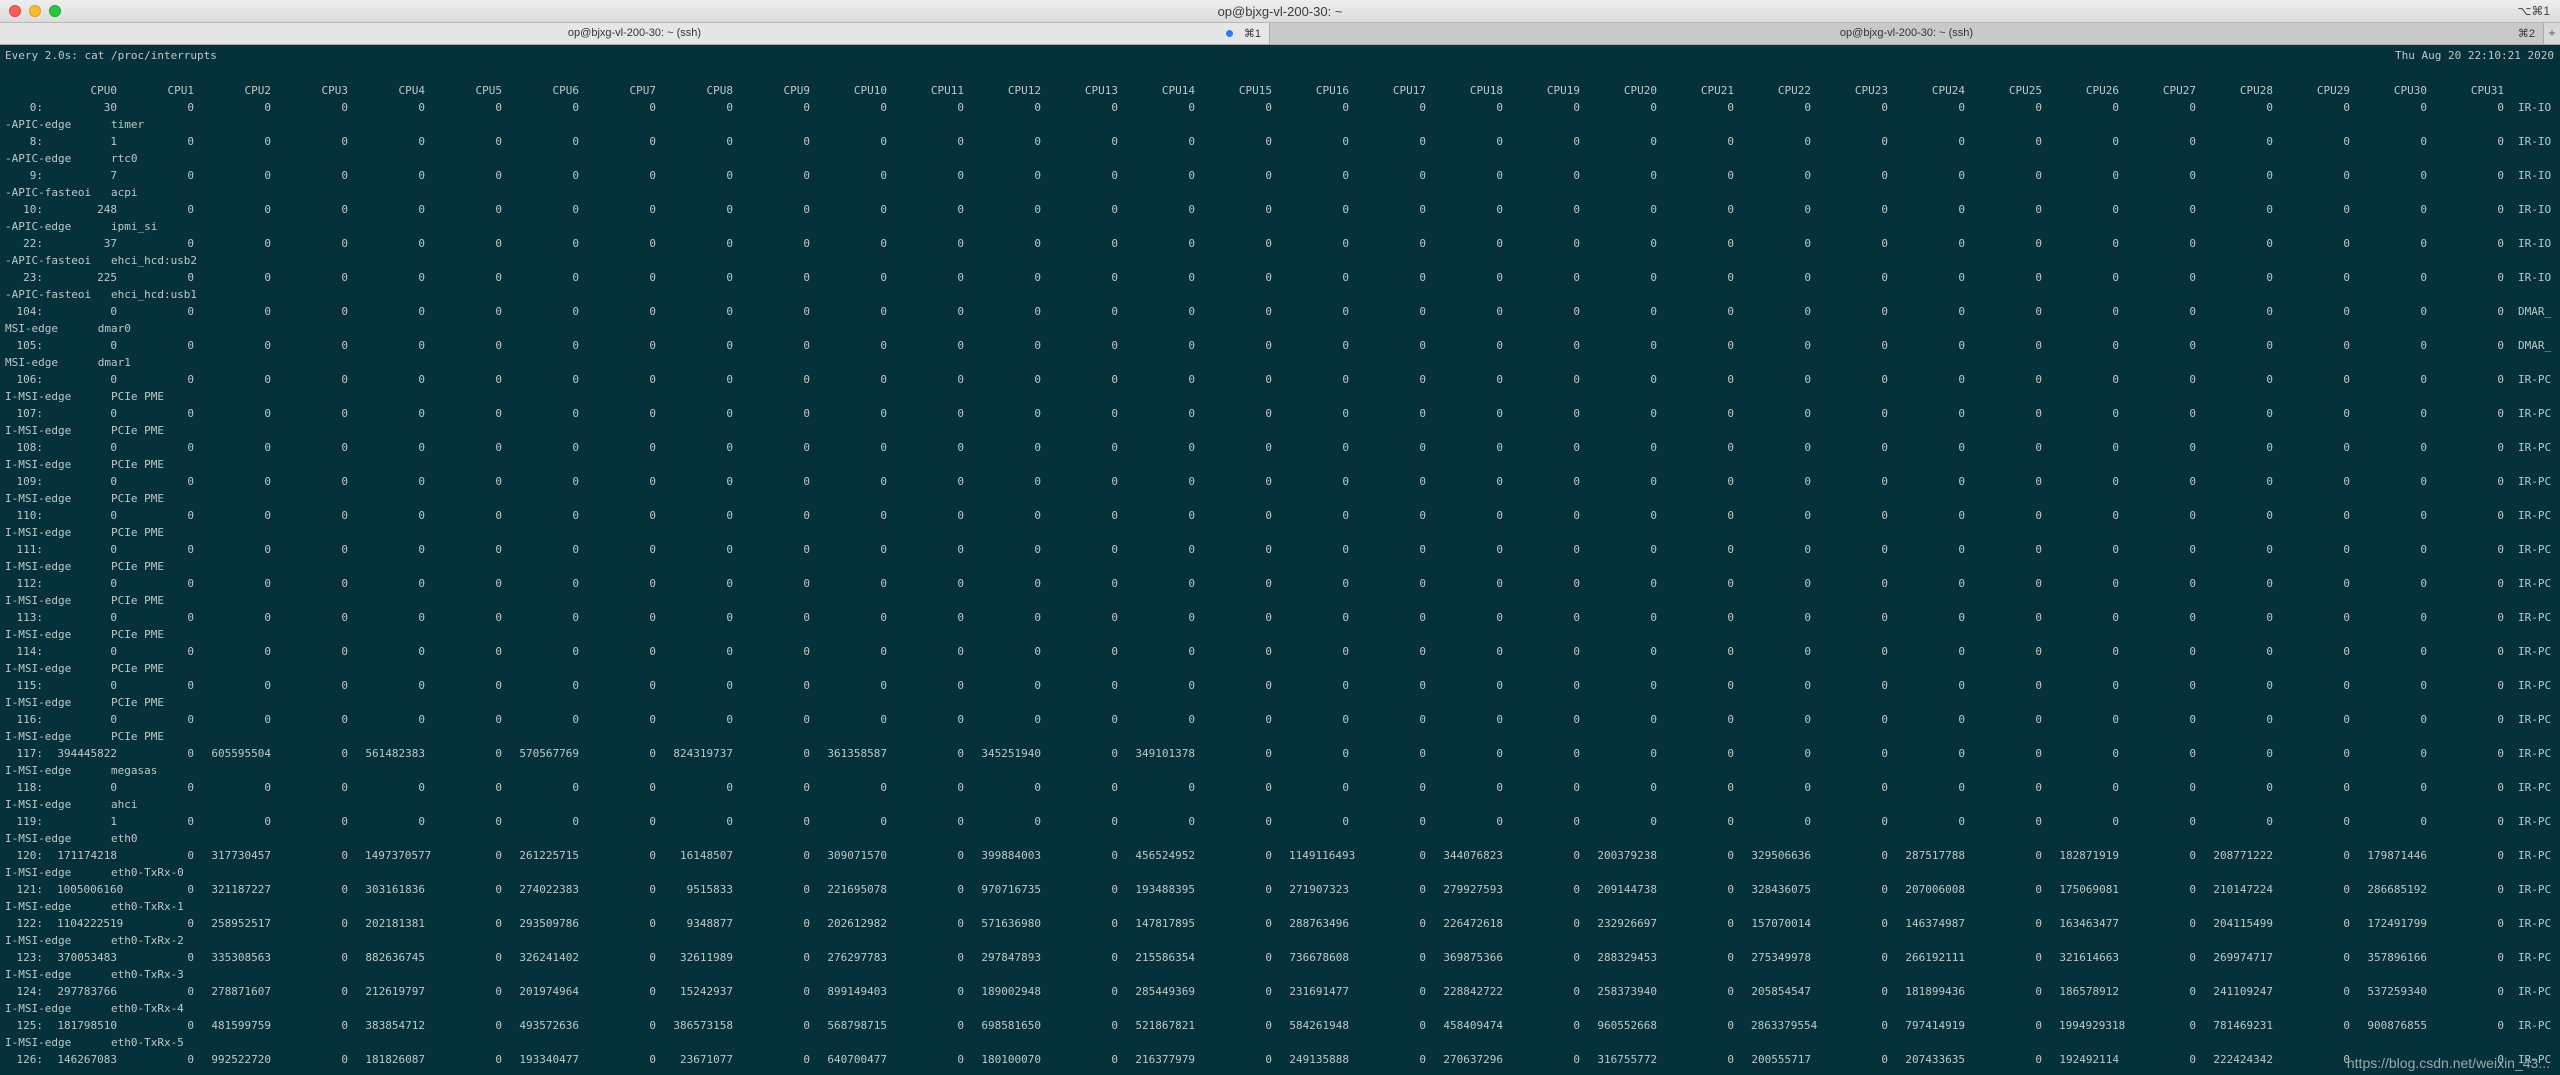 The image size is (2560, 1075). I want to click on tab-session-2: op@bjxg-vl-200-30: ~ (ssh) ⌘2, so click(1907, 33).